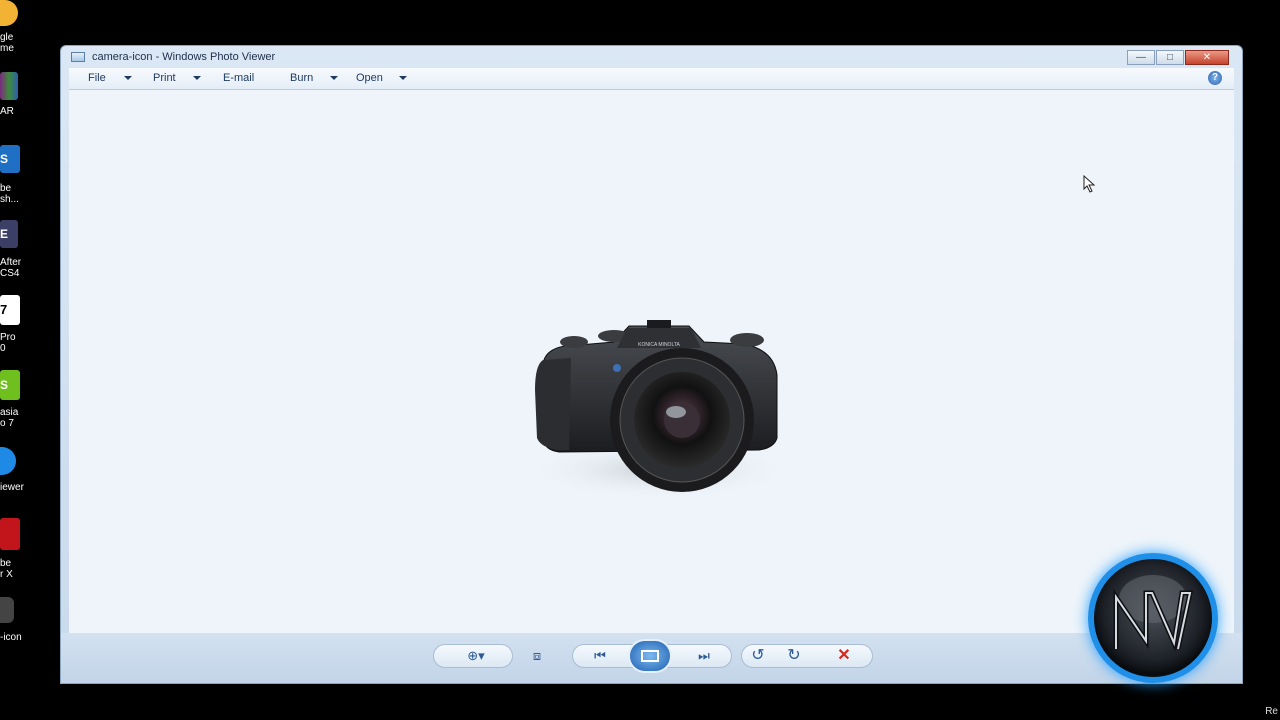 This screenshot has width=1280, height=720. Describe the element at coordinates (11, 262) in the screenshot. I see `desktop-label-line1: After` at that location.